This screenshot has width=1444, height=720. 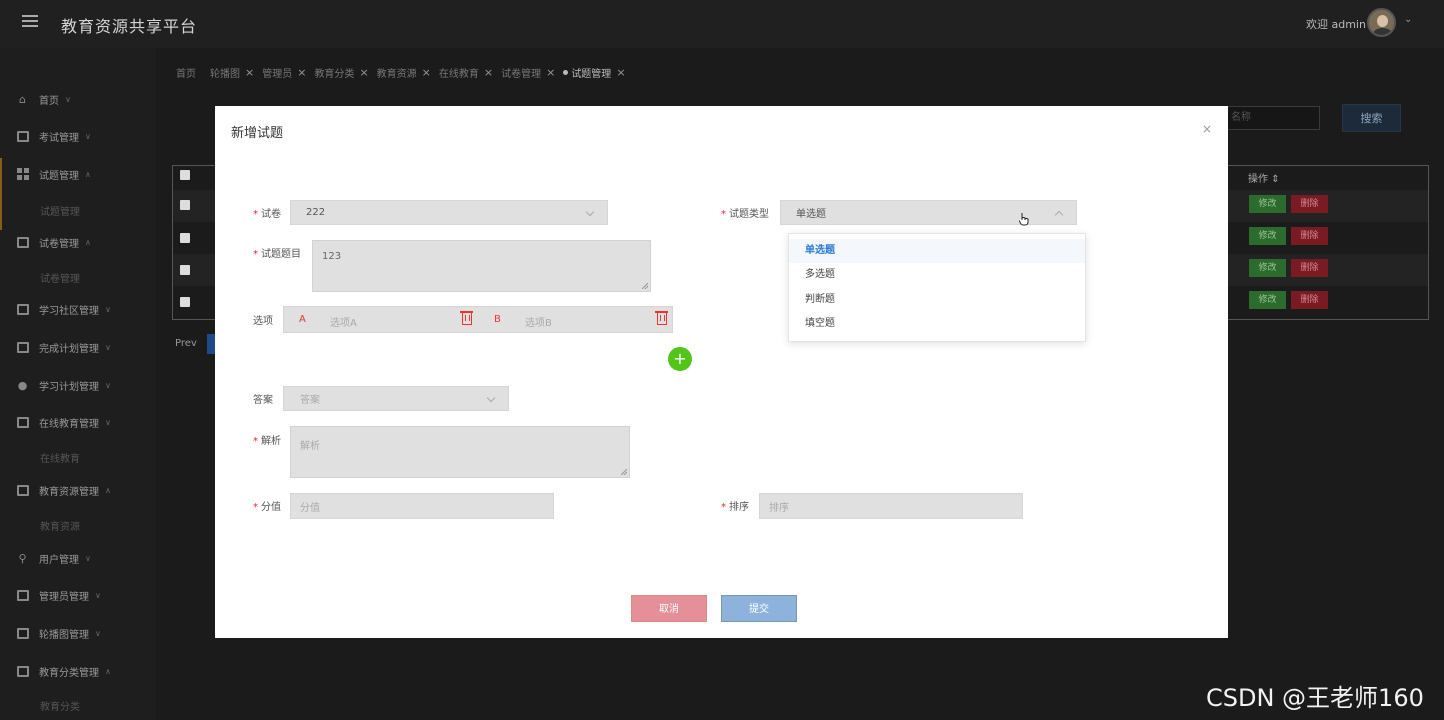 What do you see at coordinates (225, 74) in the screenshot?
I see `tab-label: 轮播图` at bounding box center [225, 74].